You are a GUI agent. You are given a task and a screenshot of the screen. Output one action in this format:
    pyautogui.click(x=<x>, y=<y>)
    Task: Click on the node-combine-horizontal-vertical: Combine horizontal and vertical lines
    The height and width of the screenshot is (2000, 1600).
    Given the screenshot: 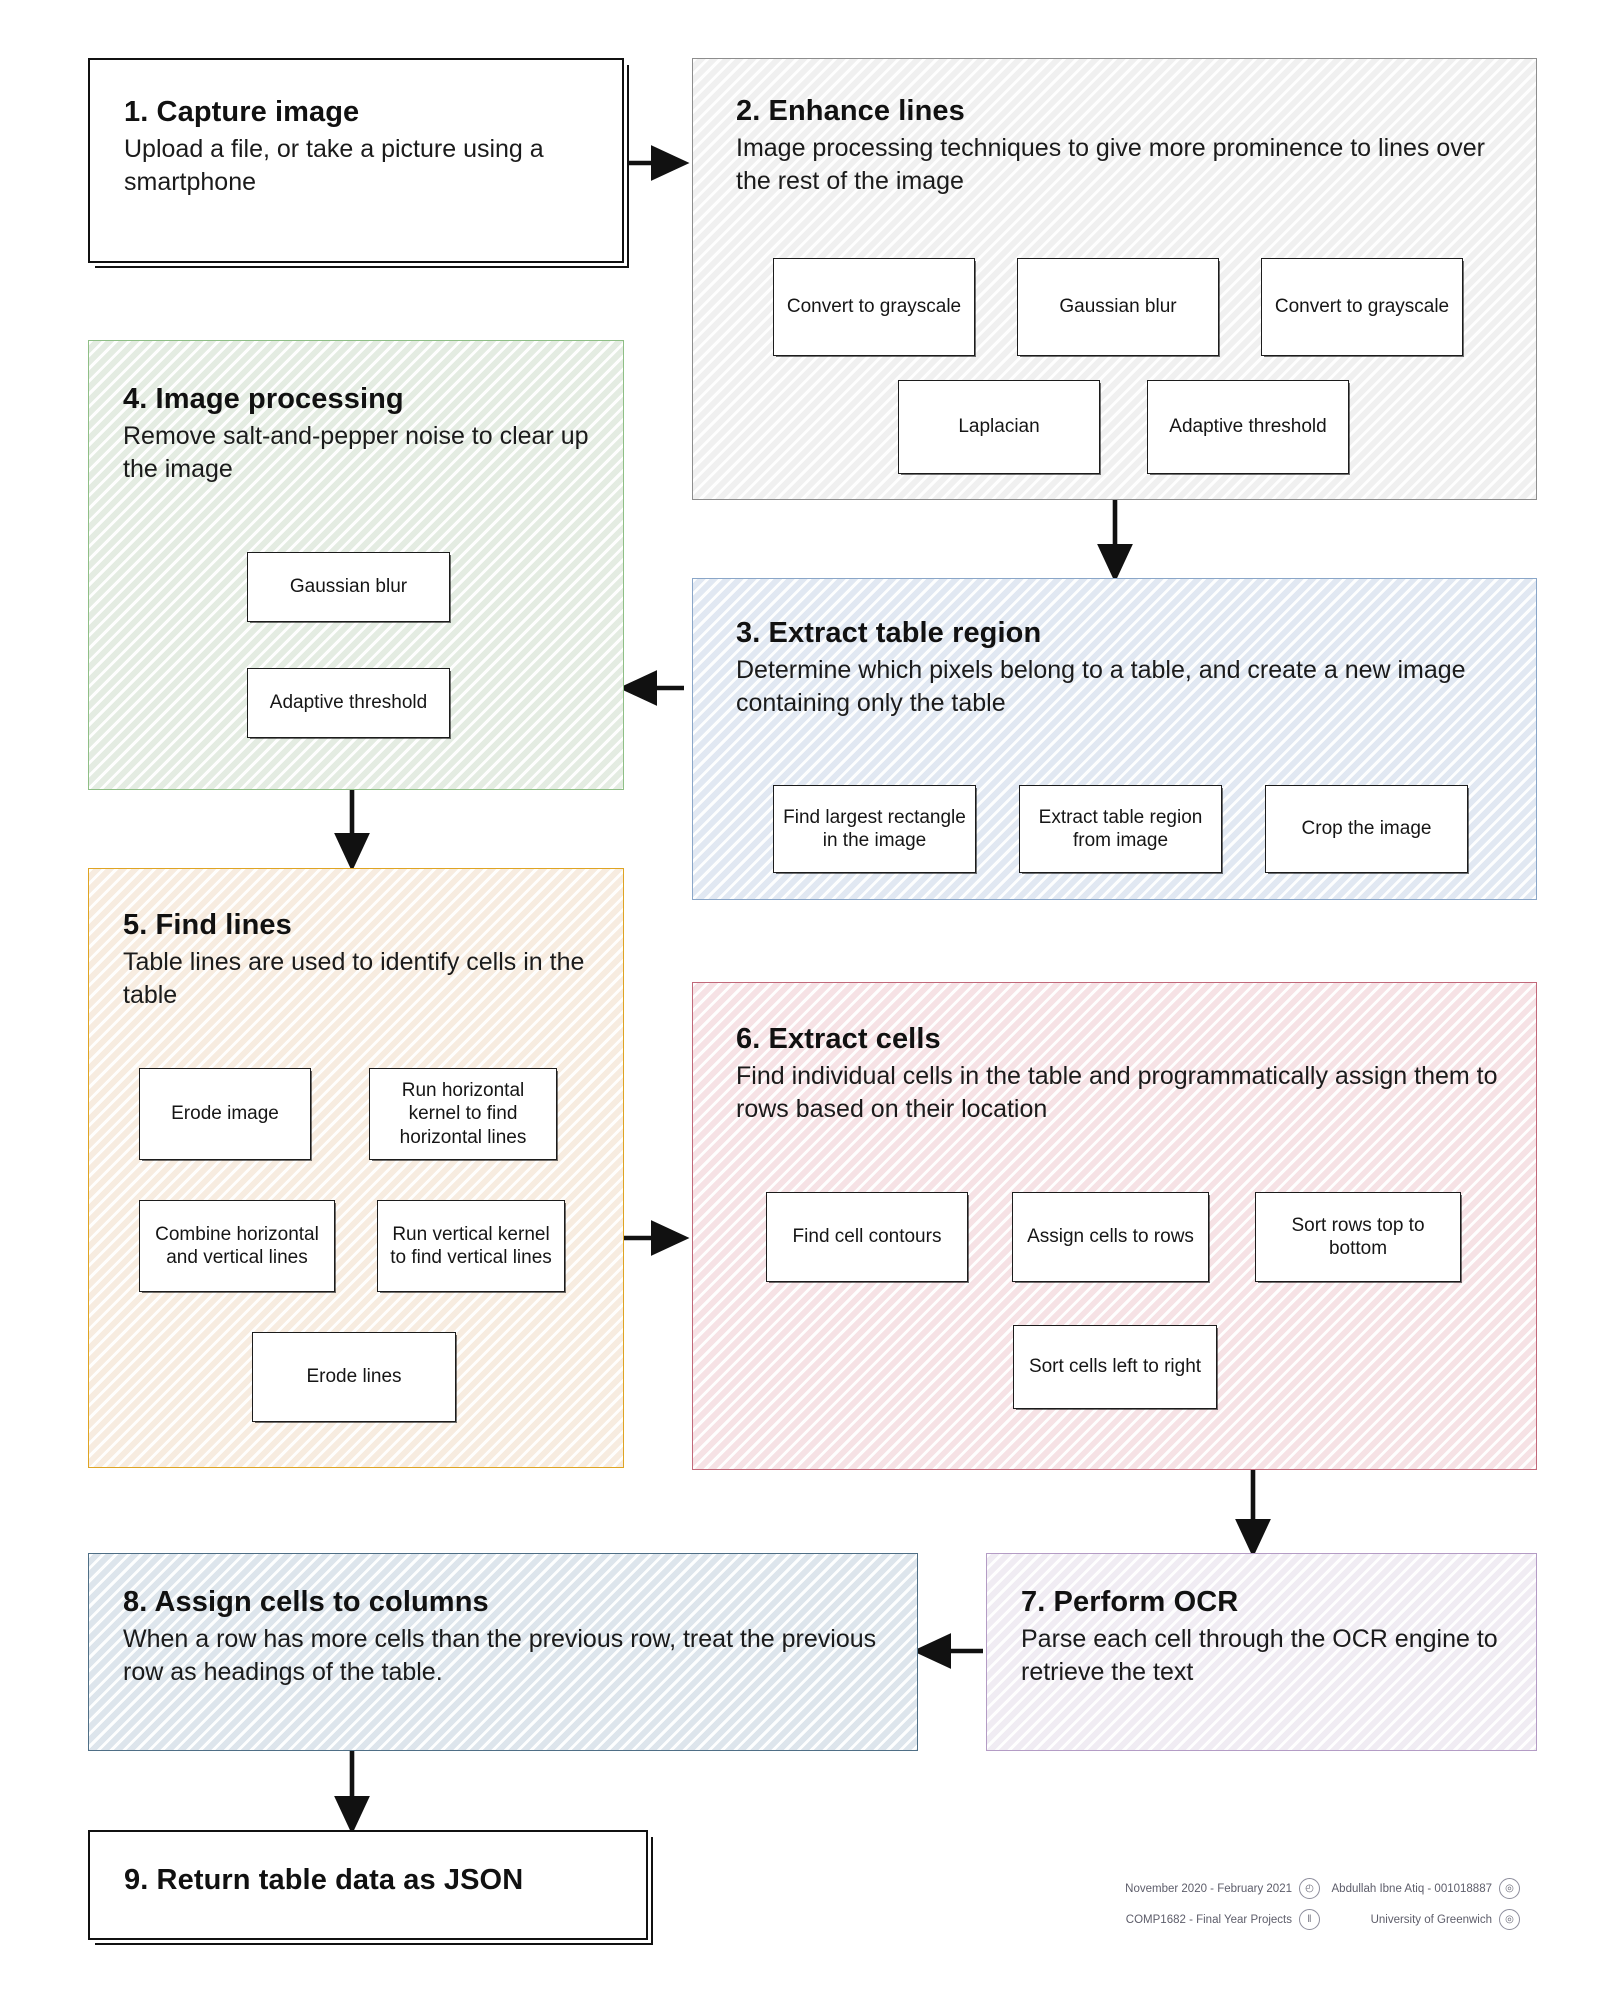 What is the action you would take?
    pyautogui.click(x=237, y=1246)
    